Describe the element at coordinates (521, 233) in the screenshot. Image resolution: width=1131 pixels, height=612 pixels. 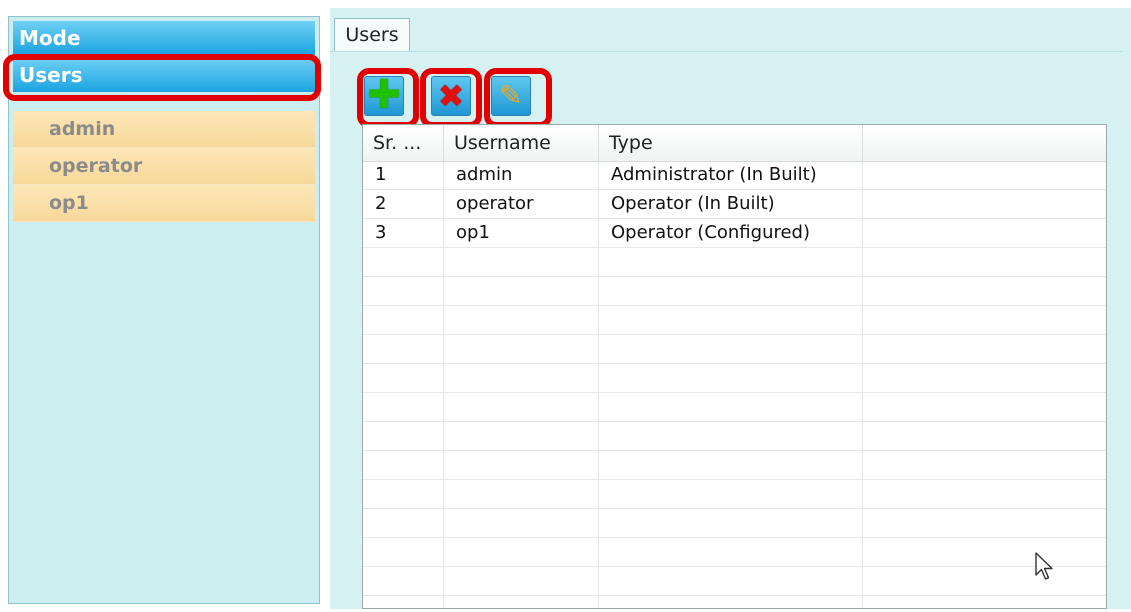
I see `cell-username: op1` at that location.